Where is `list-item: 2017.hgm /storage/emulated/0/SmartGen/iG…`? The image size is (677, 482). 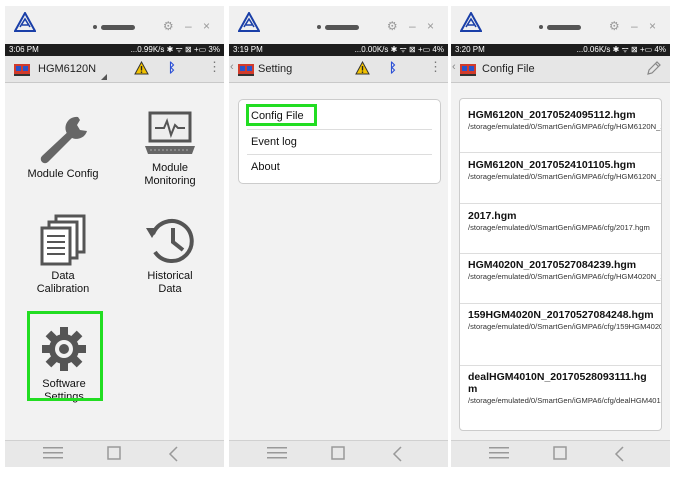
list-item: 2017.hgm /storage/emulated/0/SmartGen/iG… is located at coordinates (561, 221).